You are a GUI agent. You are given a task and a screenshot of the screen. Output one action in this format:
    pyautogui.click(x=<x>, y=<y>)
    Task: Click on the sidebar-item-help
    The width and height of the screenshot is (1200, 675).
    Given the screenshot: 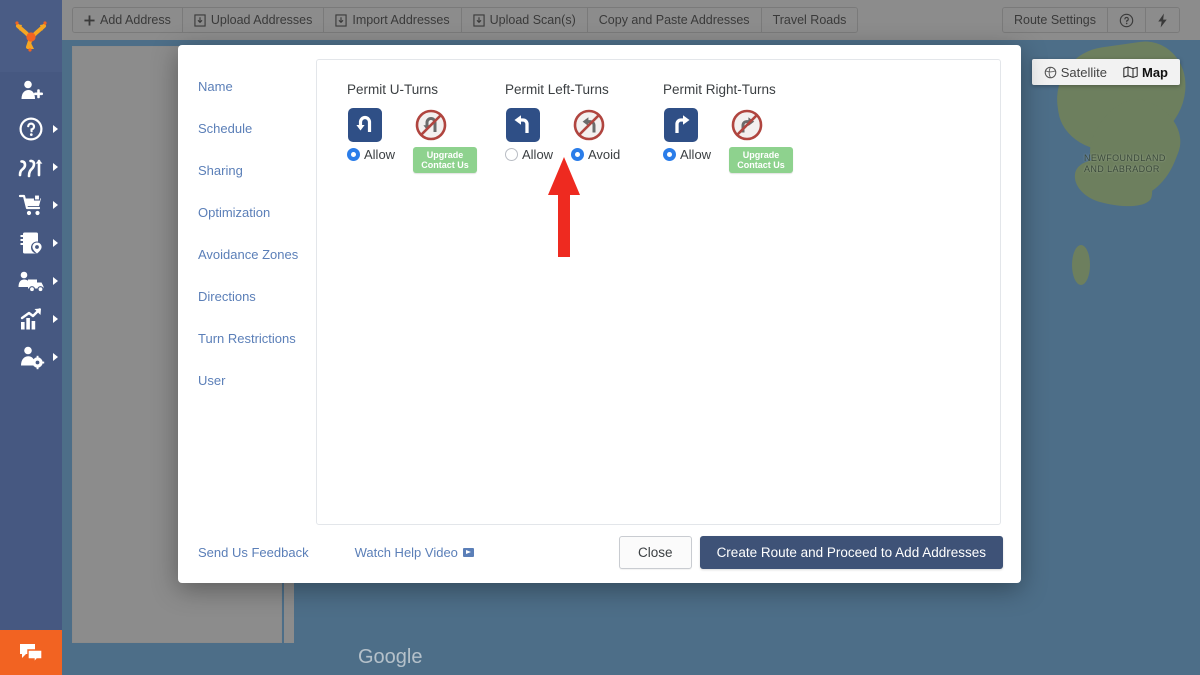 What is the action you would take?
    pyautogui.click(x=31, y=129)
    